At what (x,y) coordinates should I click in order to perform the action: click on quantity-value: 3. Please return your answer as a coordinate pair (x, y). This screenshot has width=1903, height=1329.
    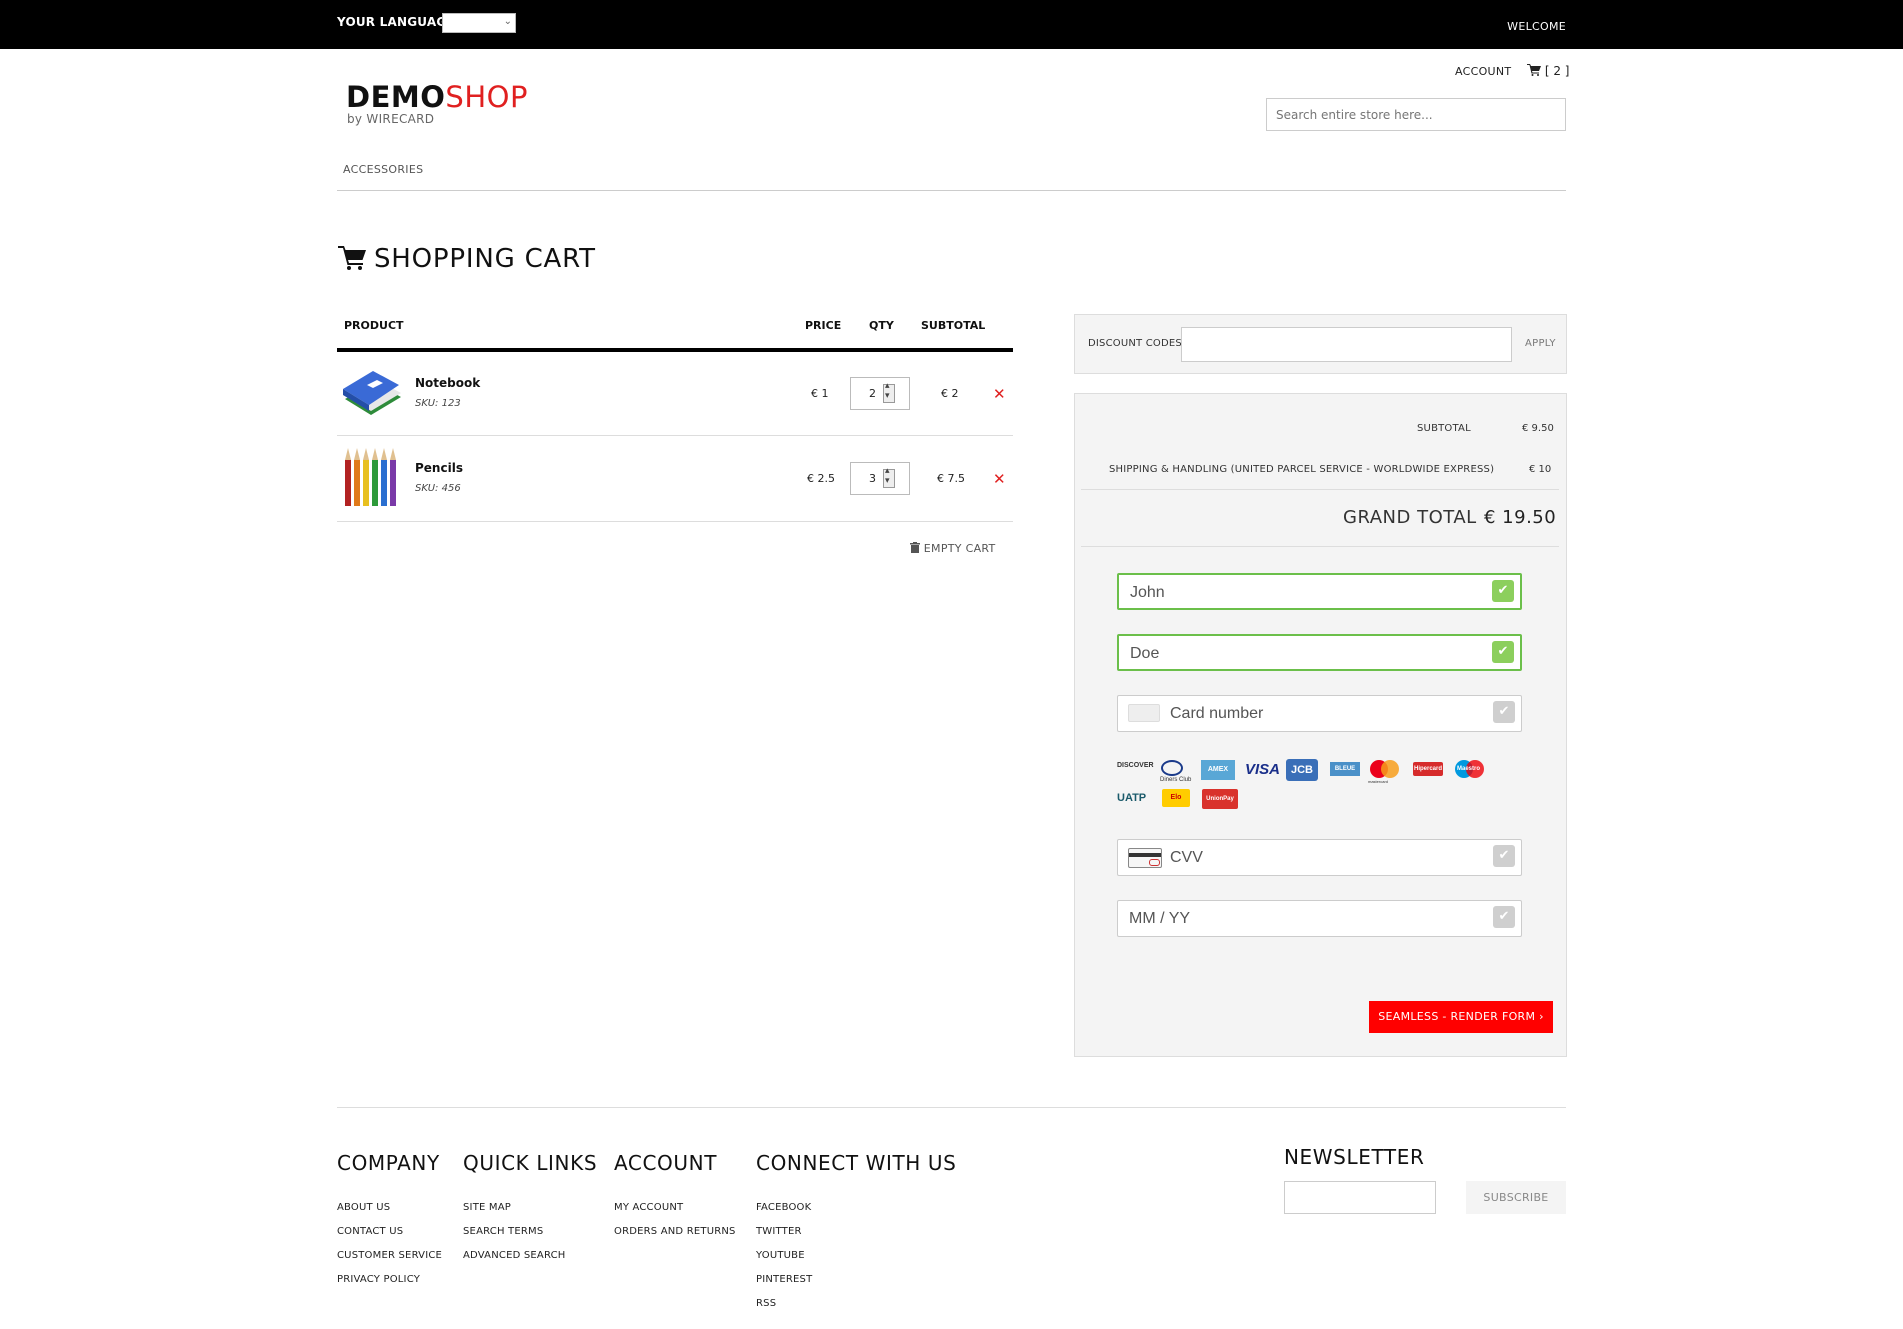
    Looking at the image, I should click on (872, 478).